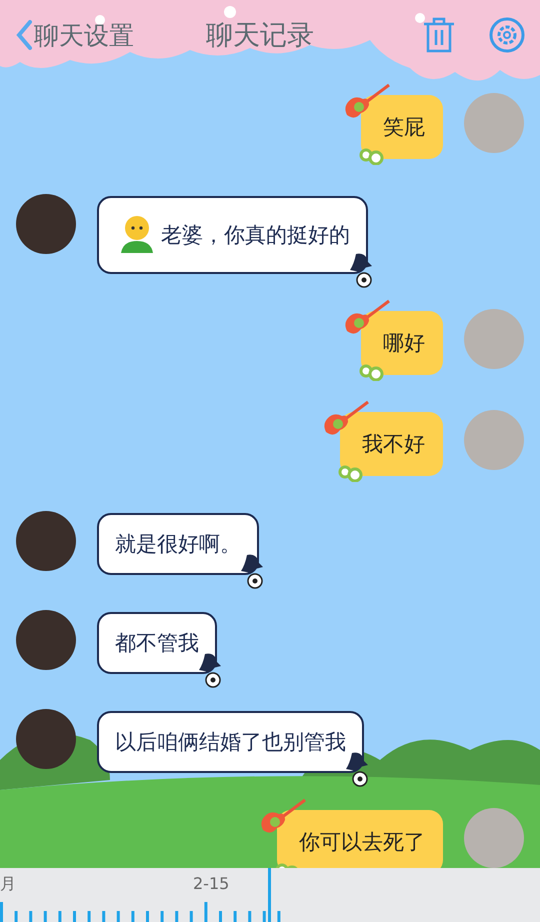 This screenshot has width=540, height=922. What do you see at coordinates (75, 35) in the screenshot?
I see `back-link: 聊天设置` at bounding box center [75, 35].